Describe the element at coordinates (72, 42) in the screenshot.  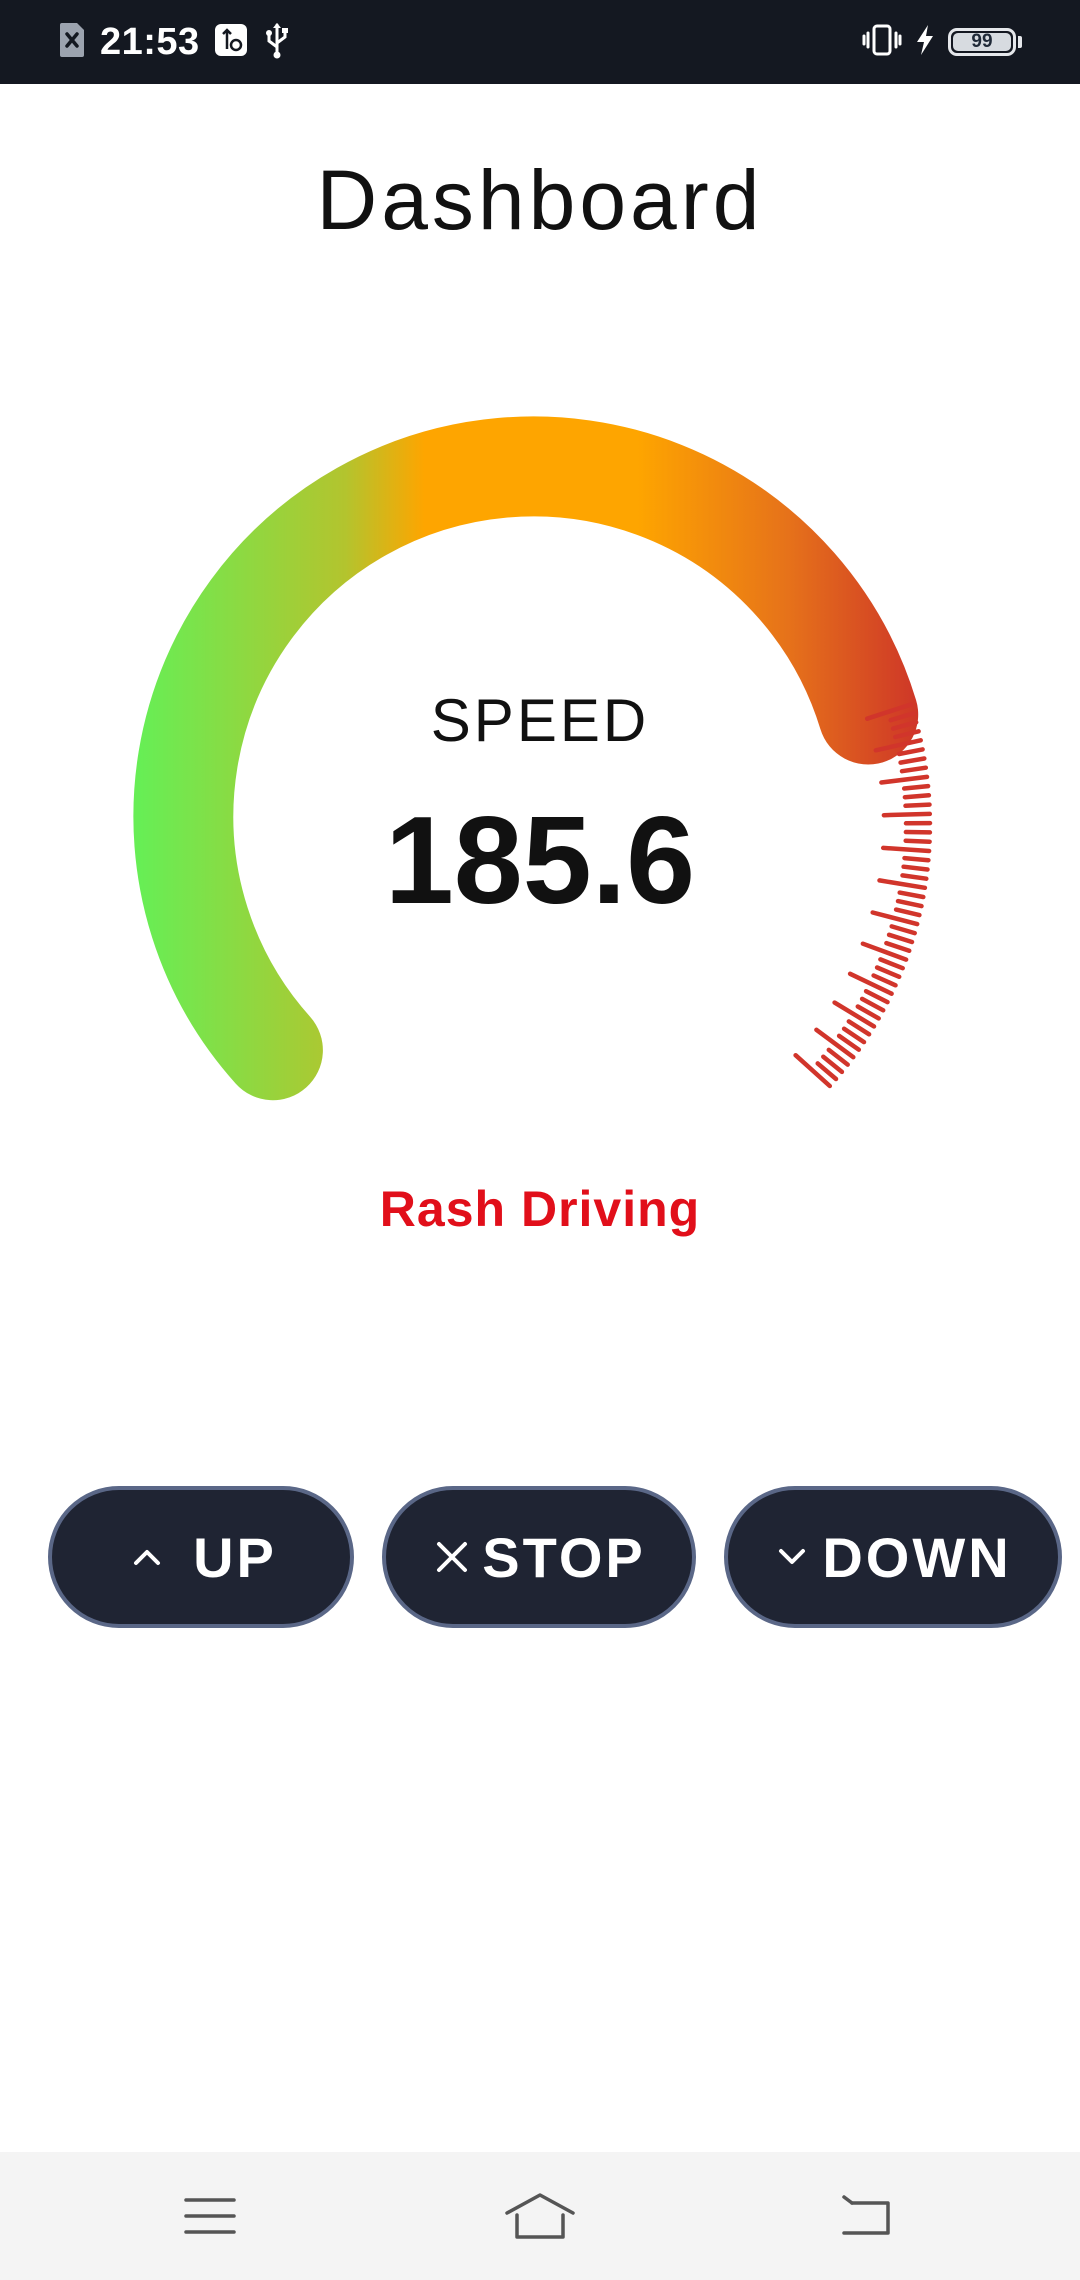
I see `sim-blocked-icon` at that location.